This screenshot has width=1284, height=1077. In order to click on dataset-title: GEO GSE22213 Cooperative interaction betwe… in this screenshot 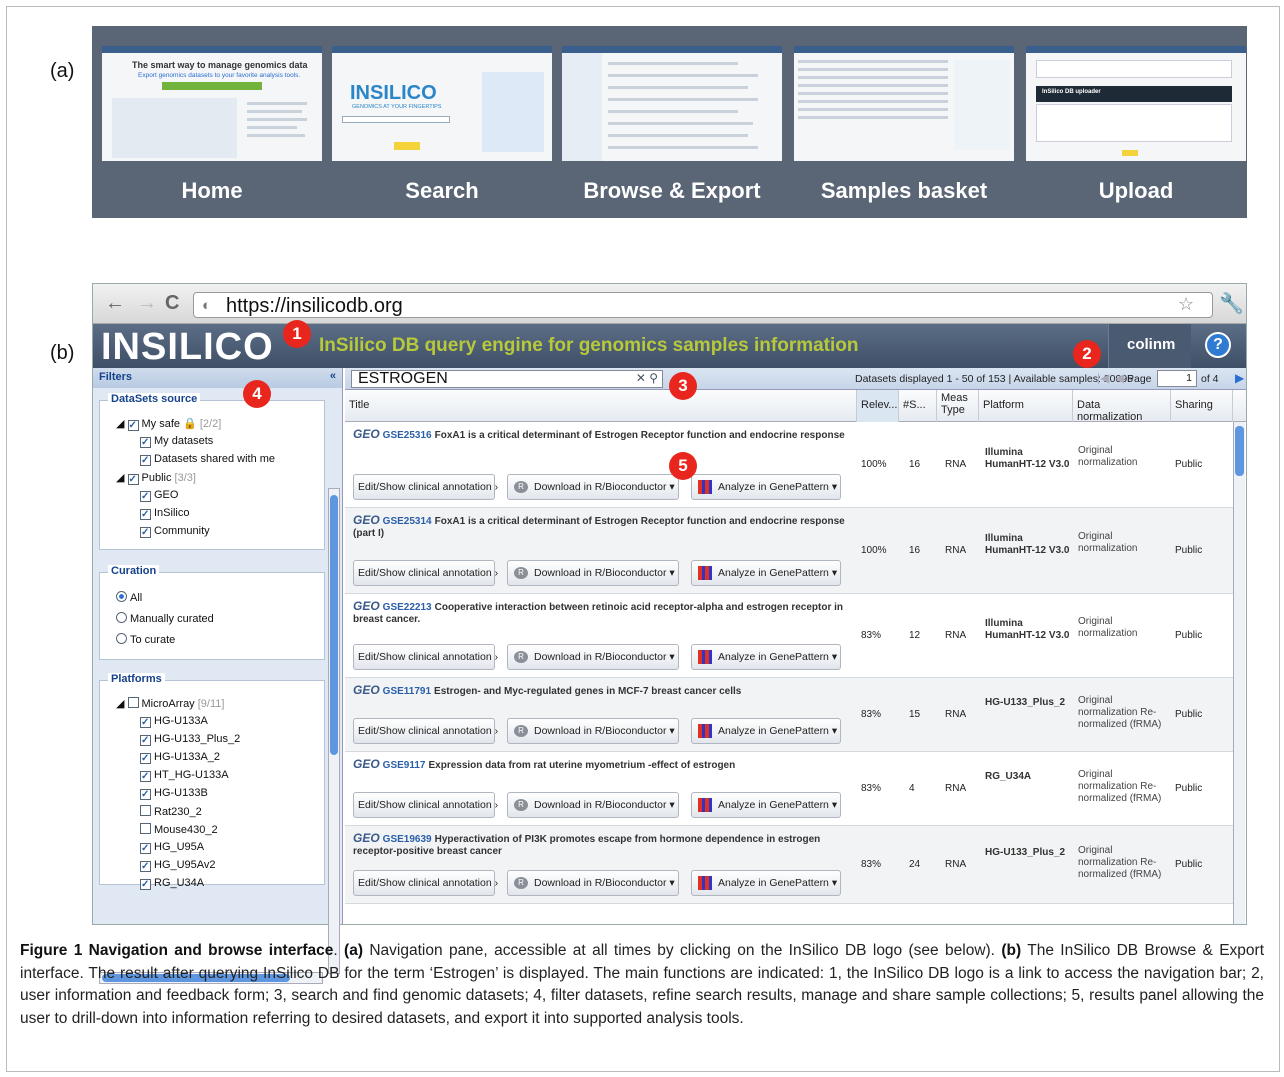, I will do `click(603, 613)`.